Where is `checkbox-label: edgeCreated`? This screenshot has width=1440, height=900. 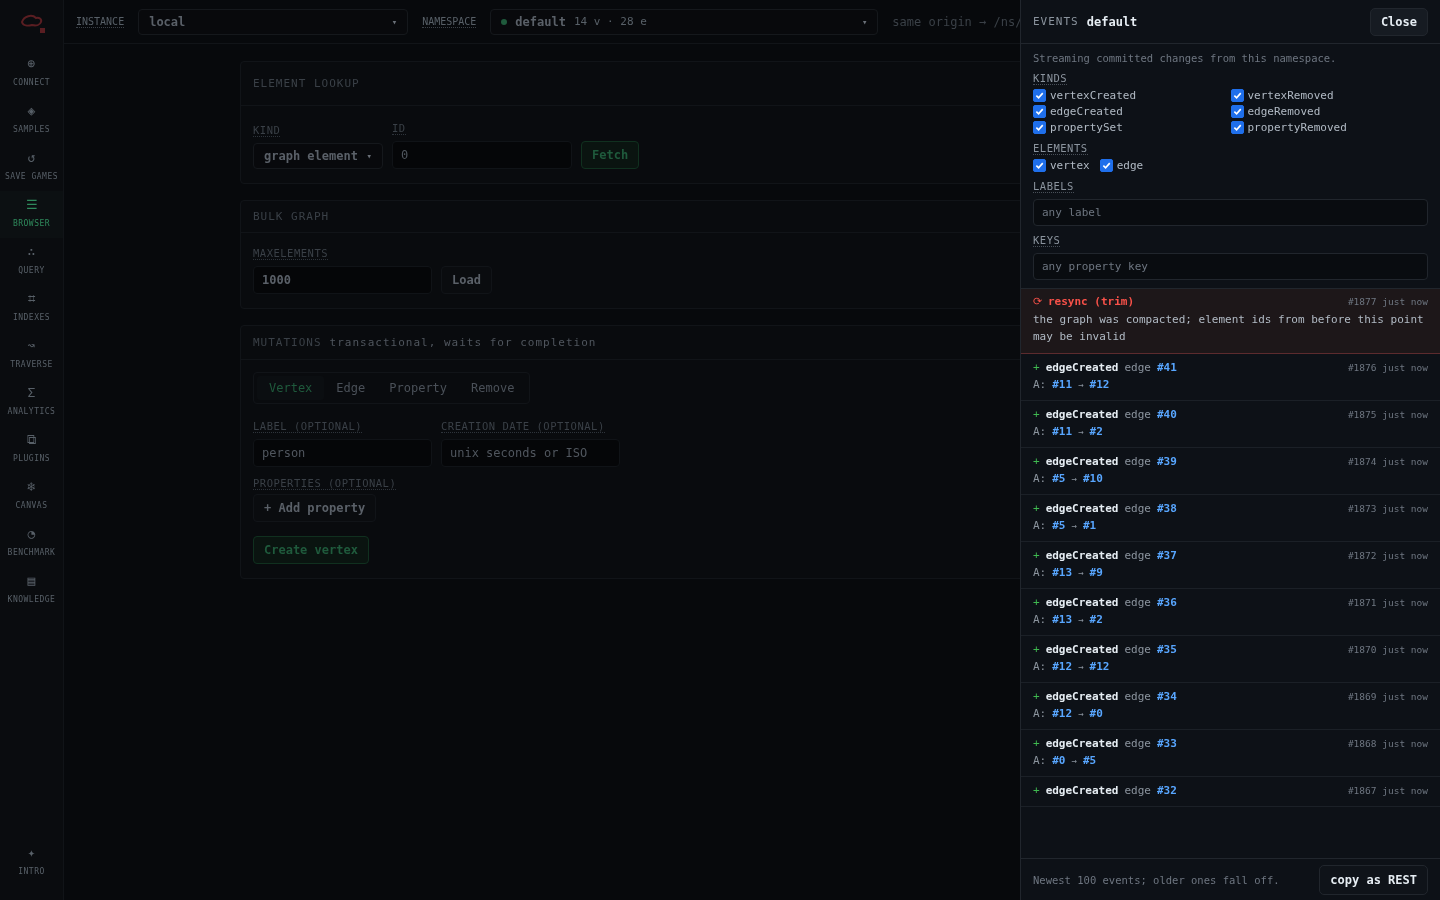
checkbox-label: edgeCreated is located at coordinates (1086, 111).